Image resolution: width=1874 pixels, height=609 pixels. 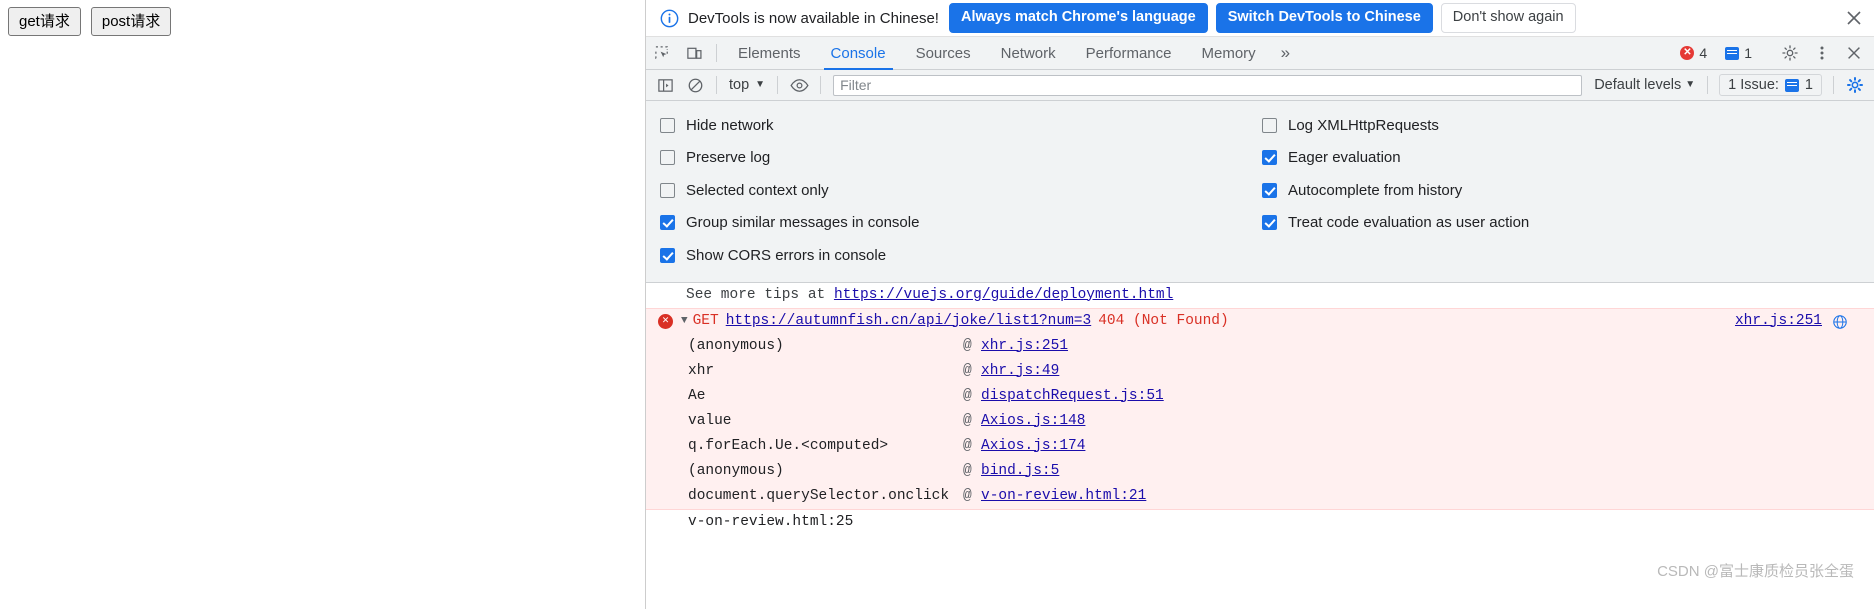 I want to click on clear-console-icon, so click(x=695, y=85).